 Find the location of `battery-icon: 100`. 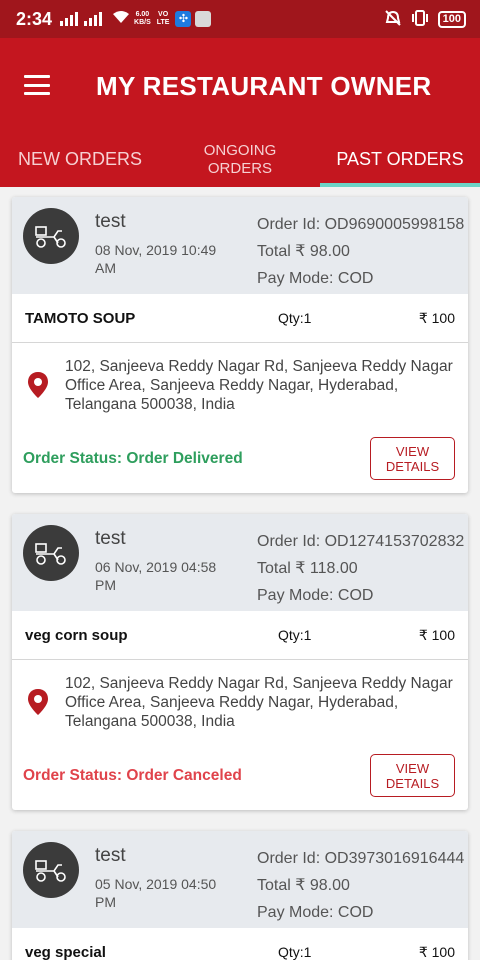

battery-icon: 100 is located at coordinates (451, 19).